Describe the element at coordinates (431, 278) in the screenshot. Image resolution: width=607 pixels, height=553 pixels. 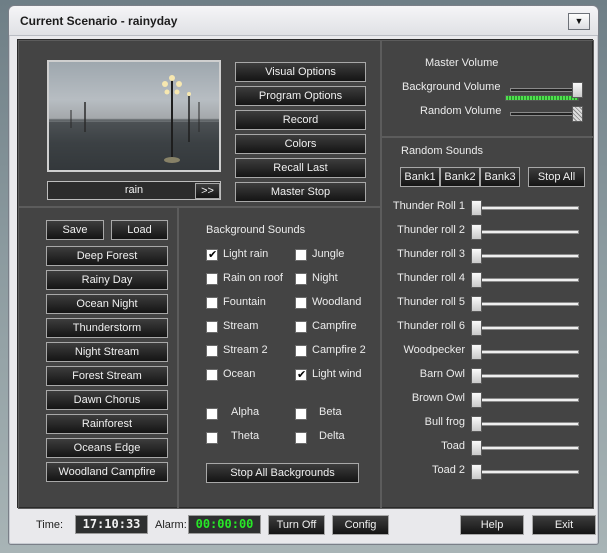
I see `random-sound-label: Thunder roll 4` at that location.